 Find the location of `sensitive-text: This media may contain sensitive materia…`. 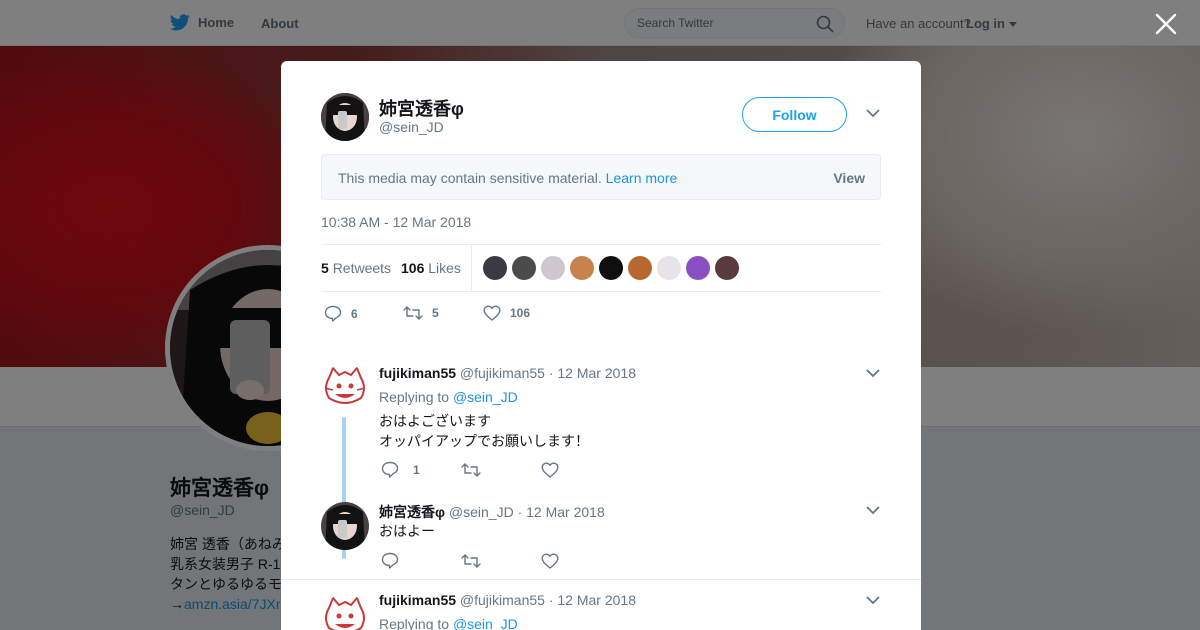

sensitive-text: This media may contain sensitive materia… is located at coordinates (470, 178).